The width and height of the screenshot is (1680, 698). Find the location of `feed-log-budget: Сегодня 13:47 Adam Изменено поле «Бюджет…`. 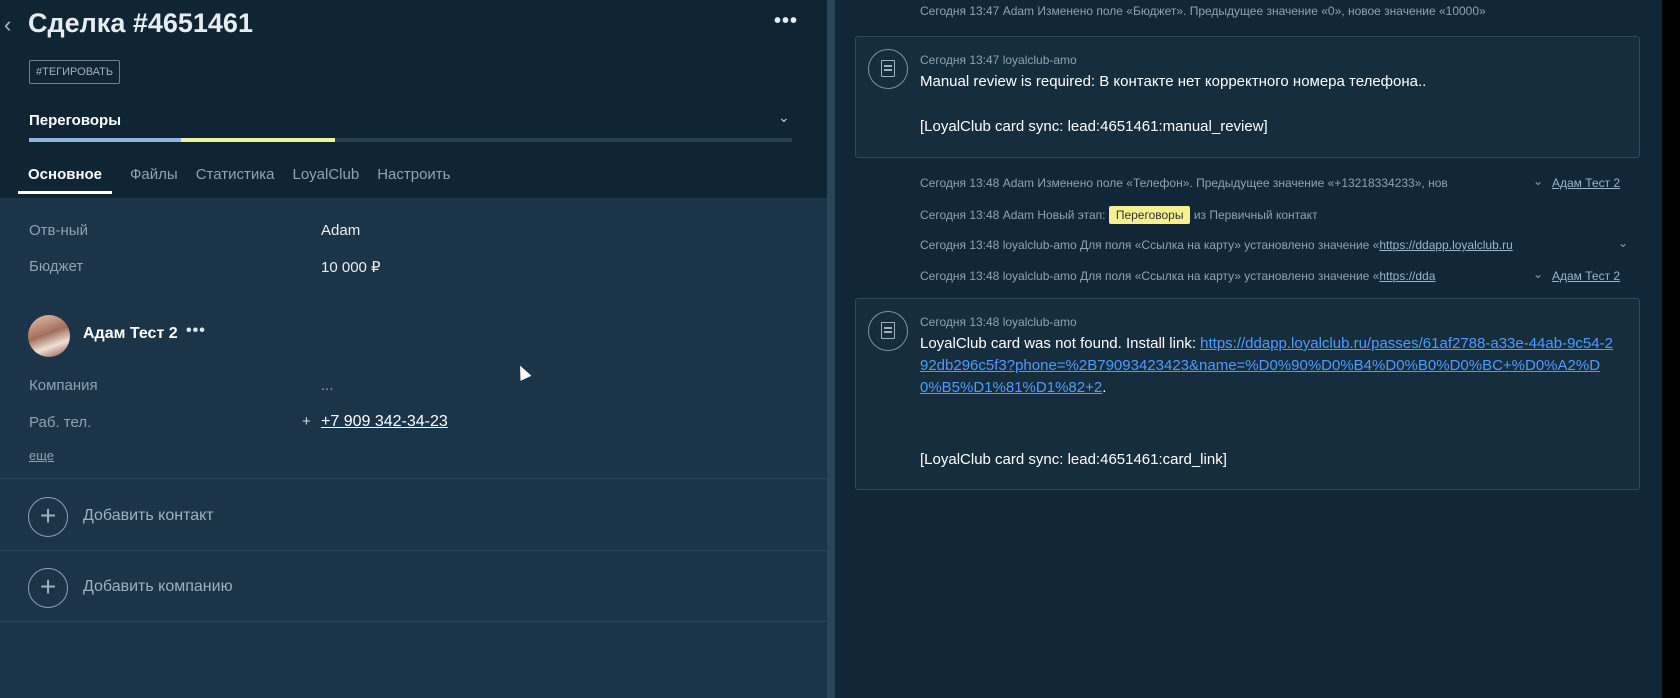

feed-log-budget: Сегодня 13:47 Adam Изменено поле «Бюджет… is located at coordinates (1203, 11).